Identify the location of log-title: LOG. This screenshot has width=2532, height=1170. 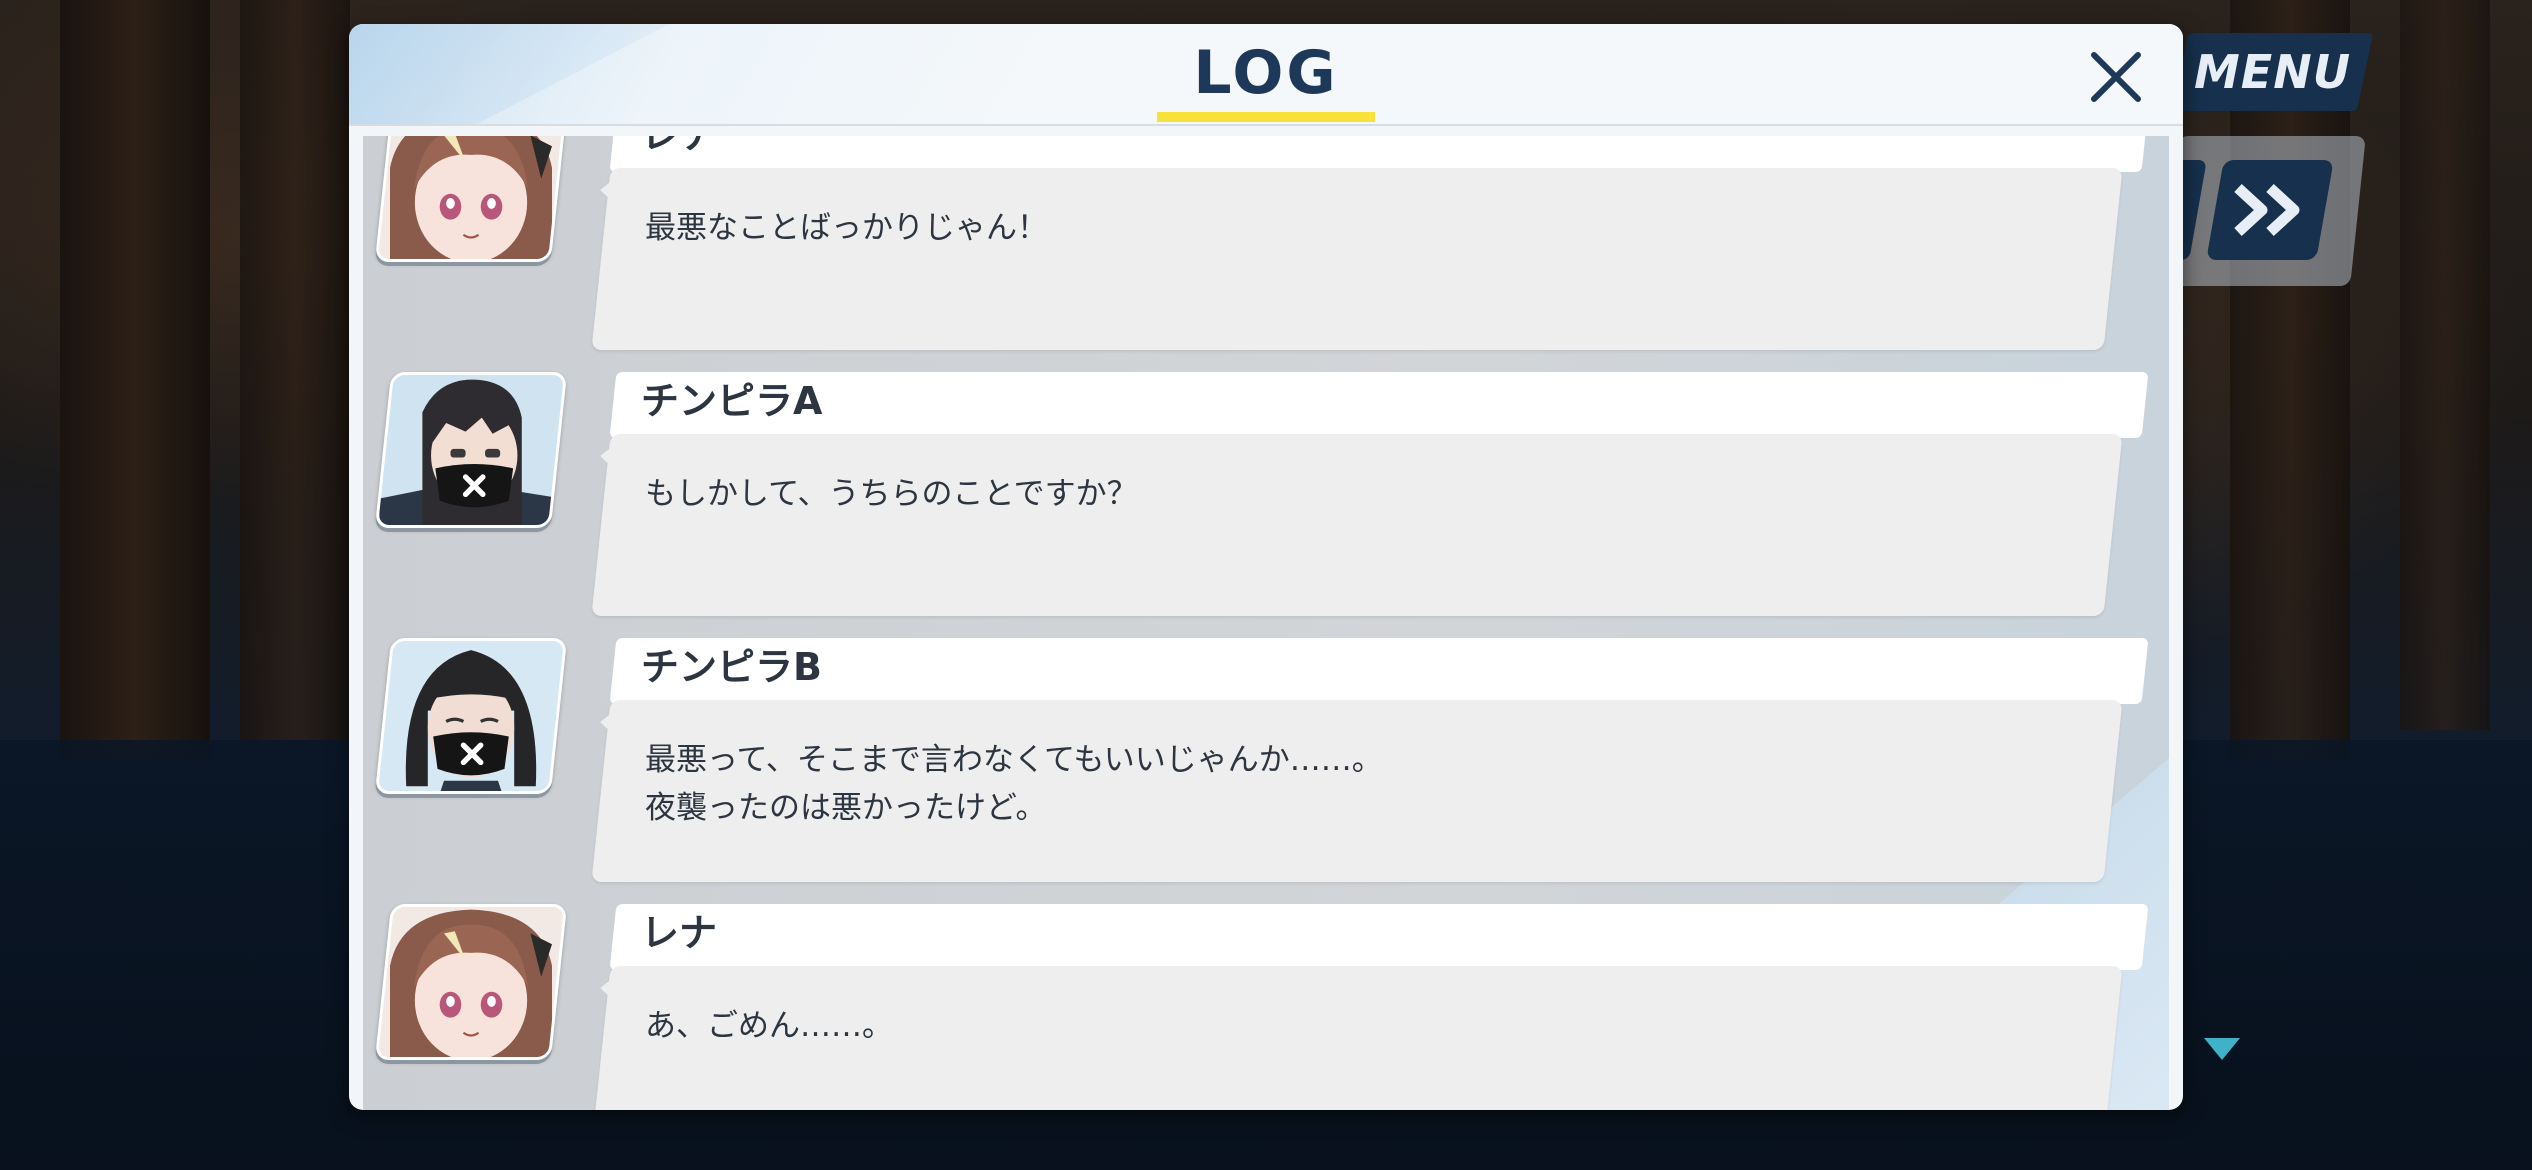
(1266, 73).